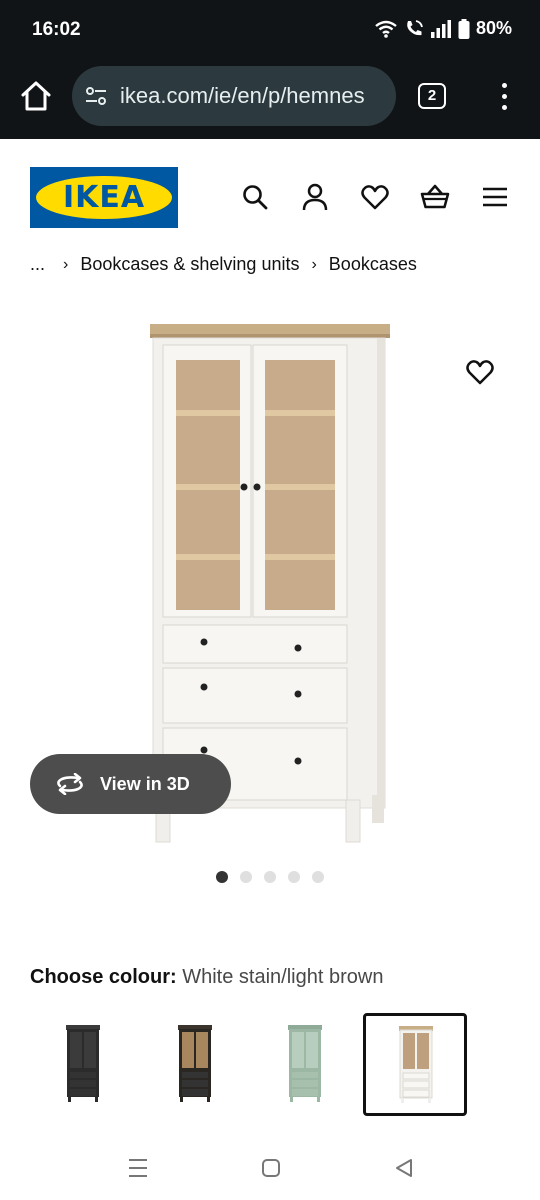 The width and height of the screenshot is (540, 1200). I want to click on wifi-icon, so click(386, 29).